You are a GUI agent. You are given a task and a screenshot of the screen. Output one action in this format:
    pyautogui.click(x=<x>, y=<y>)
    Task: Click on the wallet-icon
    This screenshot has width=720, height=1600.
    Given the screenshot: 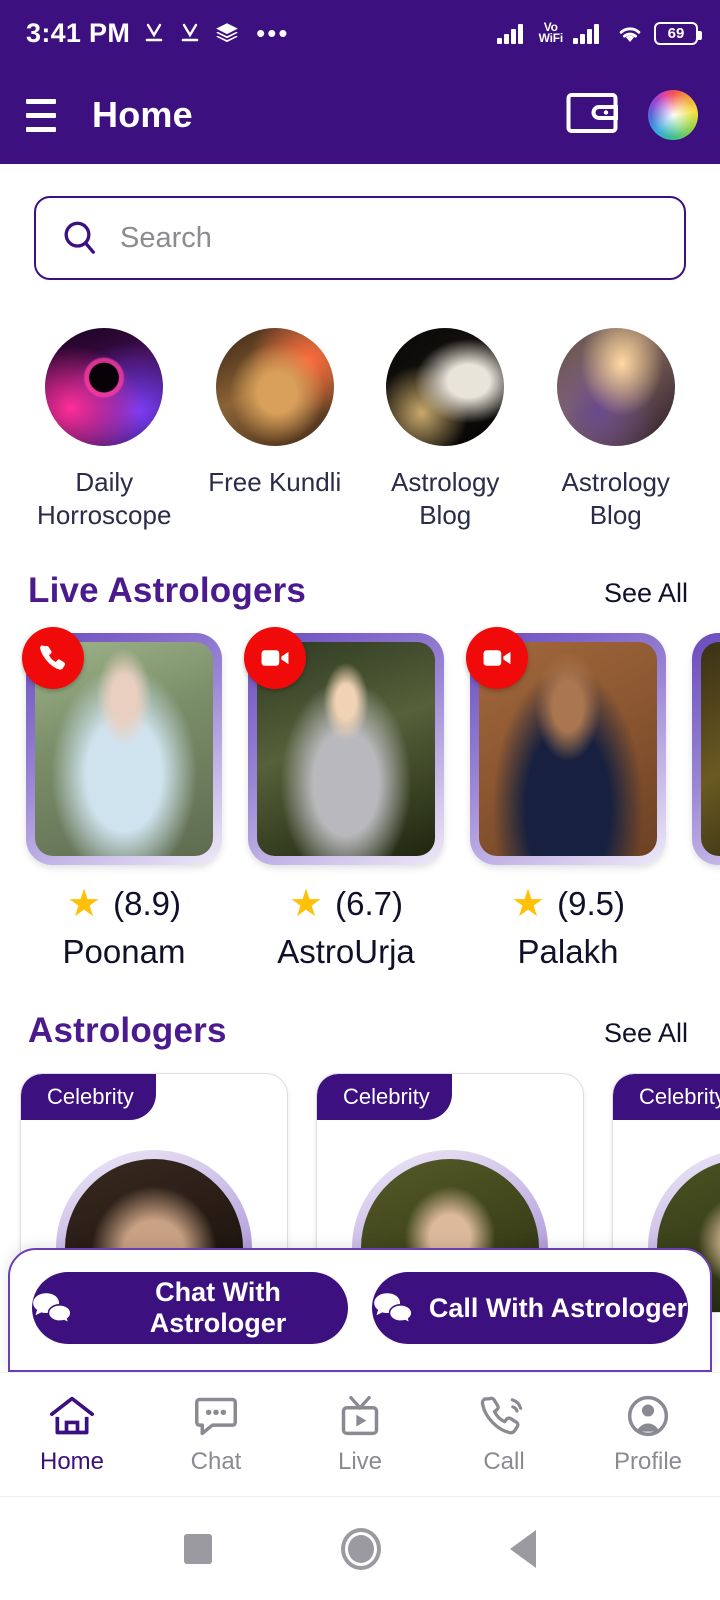 What is the action you would take?
    pyautogui.click(x=592, y=115)
    